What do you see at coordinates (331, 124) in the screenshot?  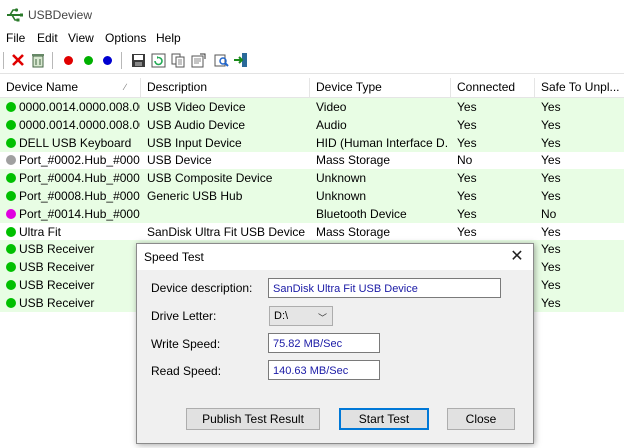 I see `device-type-cell: Audio` at bounding box center [331, 124].